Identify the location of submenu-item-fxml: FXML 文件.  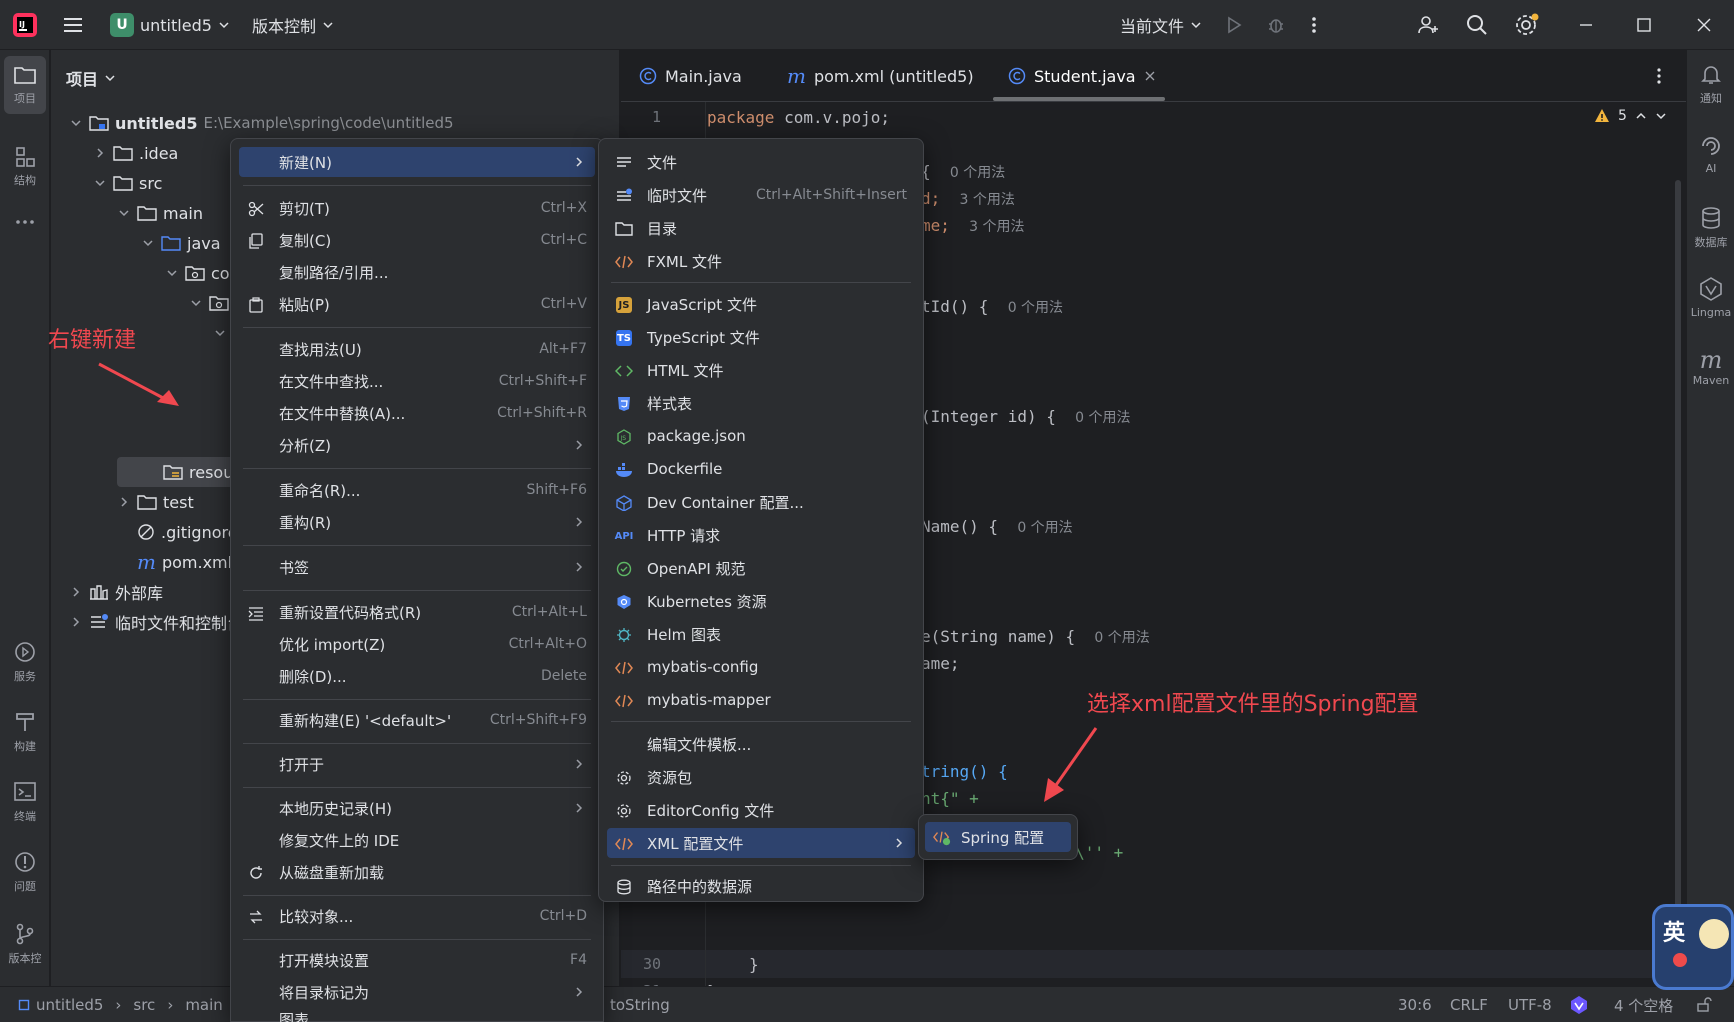
(761, 261).